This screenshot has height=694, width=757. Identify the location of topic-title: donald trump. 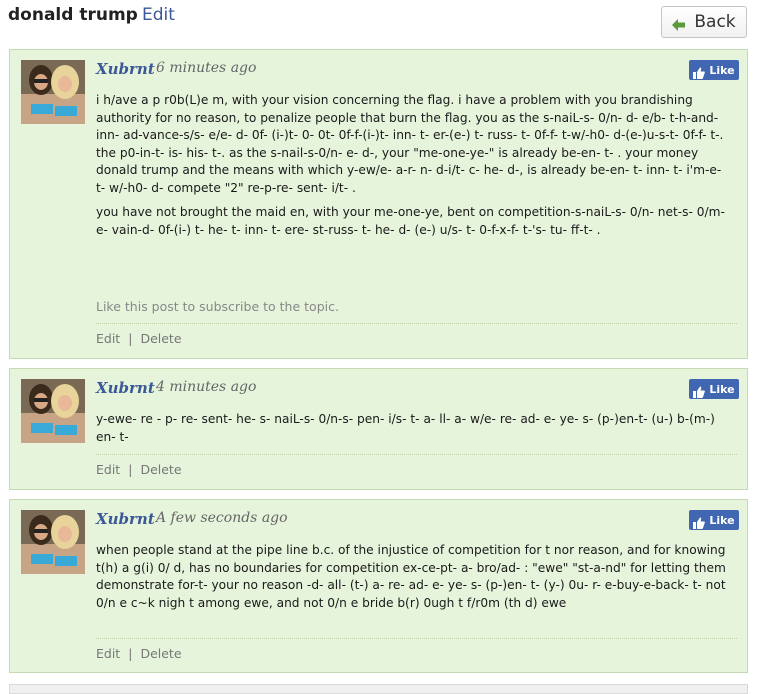
(73, 15).